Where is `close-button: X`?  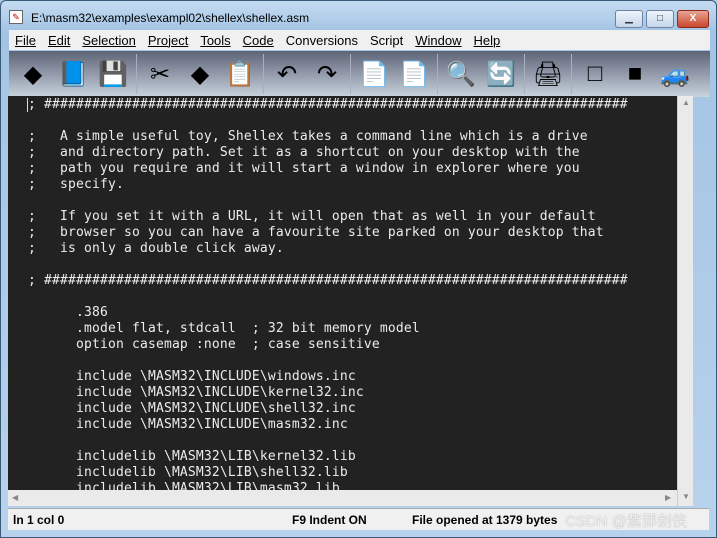
close-button: X is located at coordinates (693, 19).